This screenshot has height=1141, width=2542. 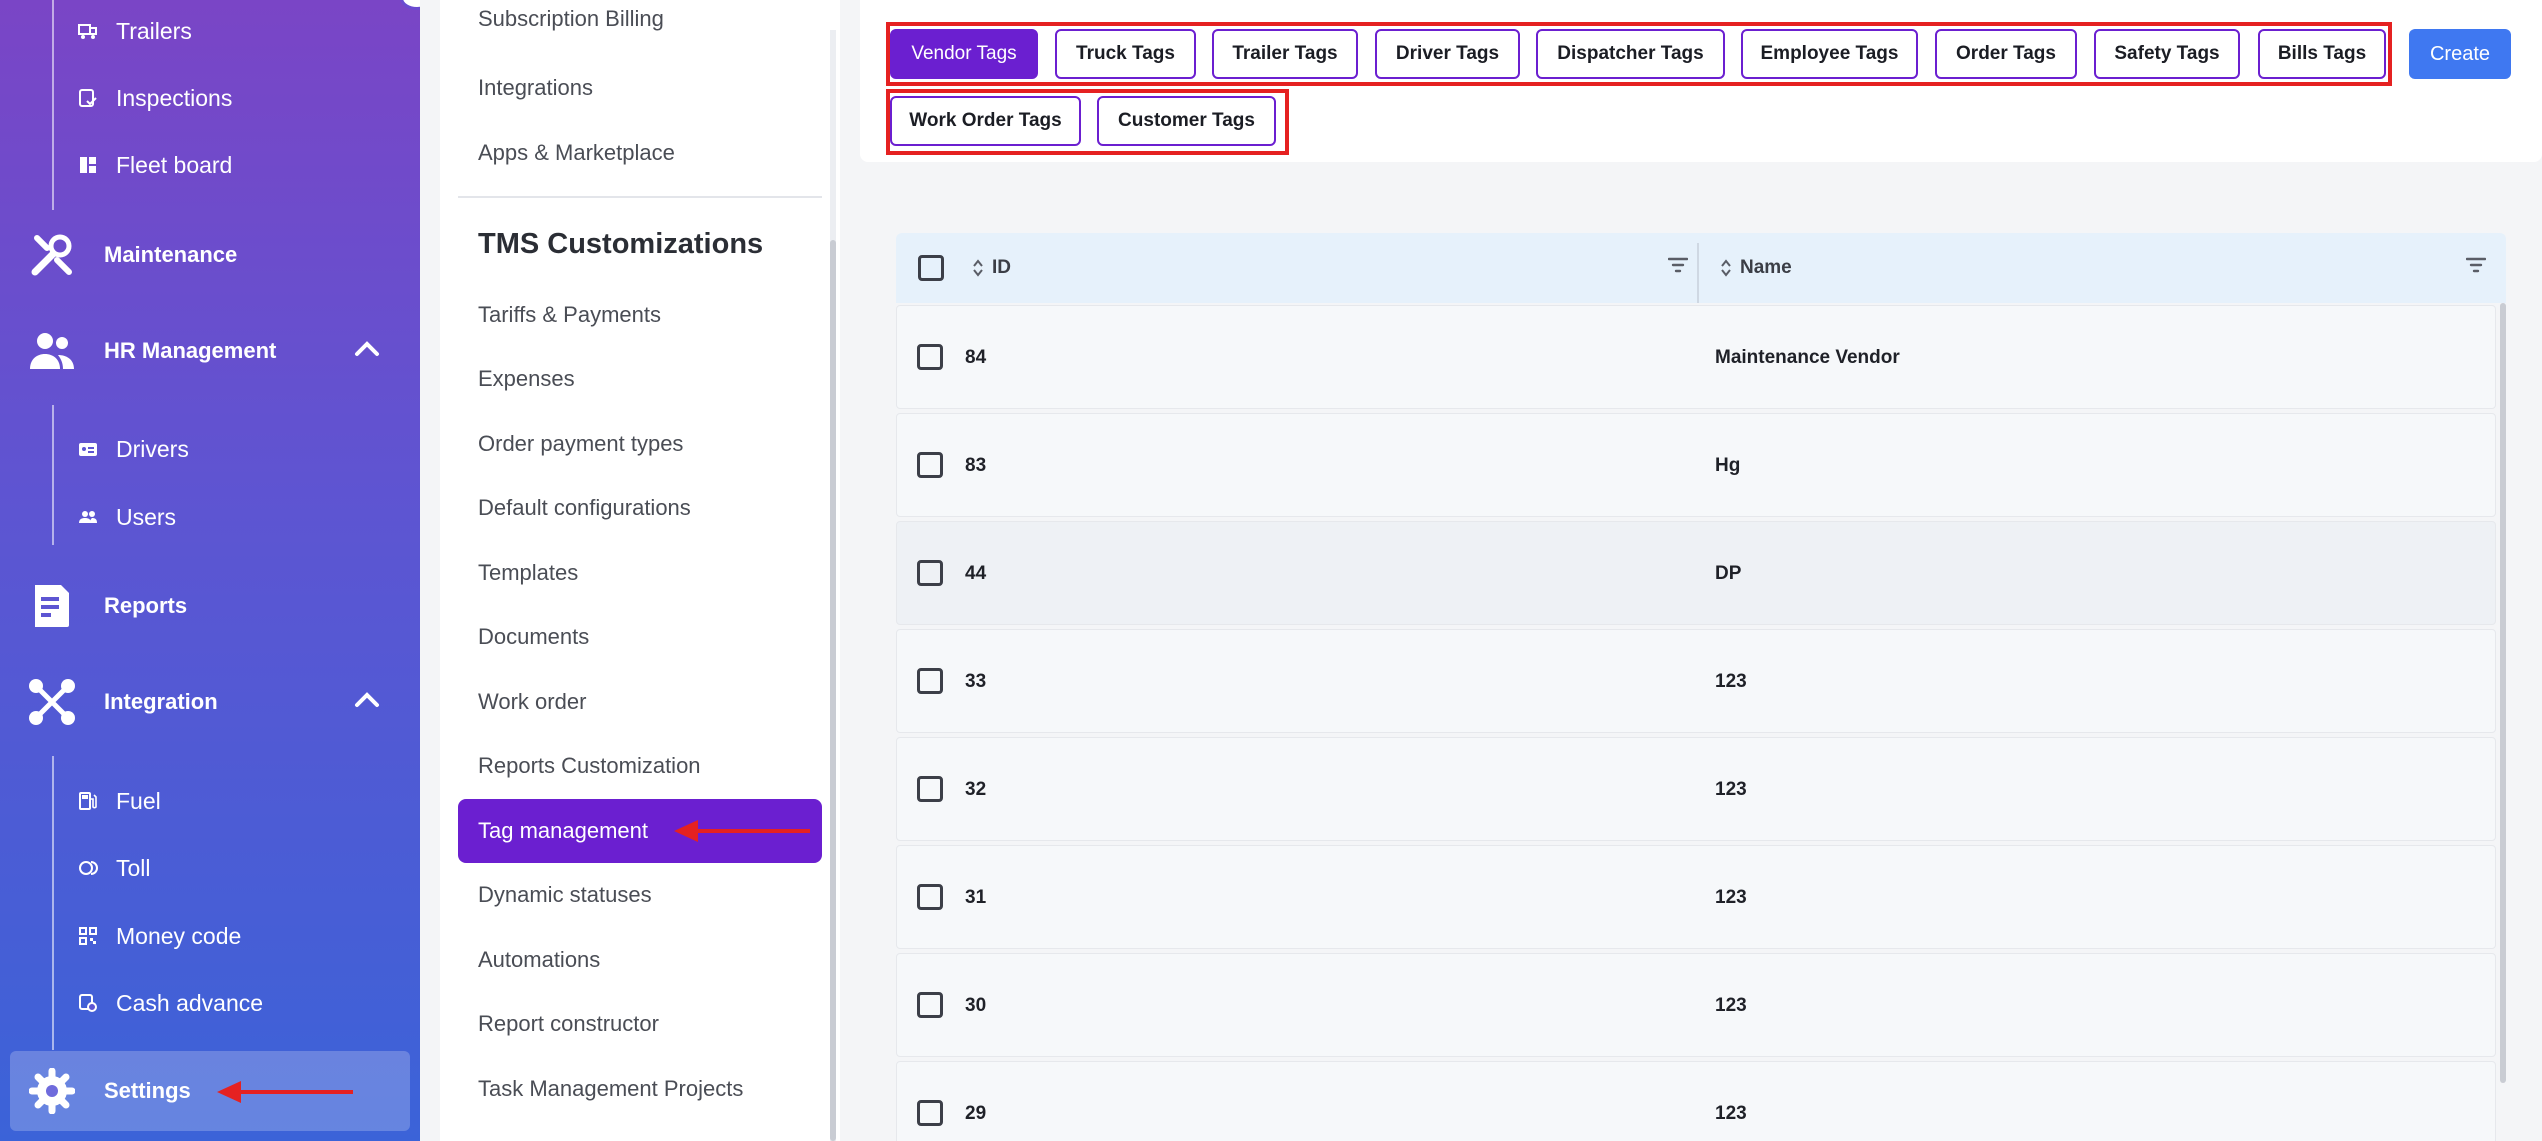 I want to click on report-icon, so click(x=52, y=606).